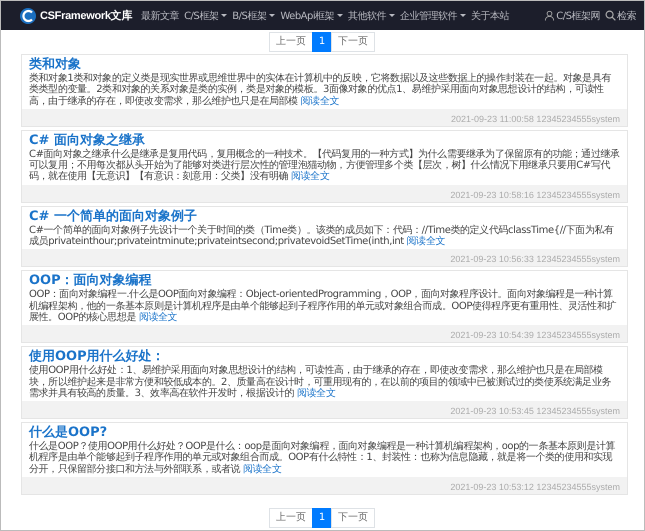 This screenshot has height=531, width=645. Describe the element at coordinates (160, 15) in the screenshot. I see `nav-link: 最新文章` at that location.